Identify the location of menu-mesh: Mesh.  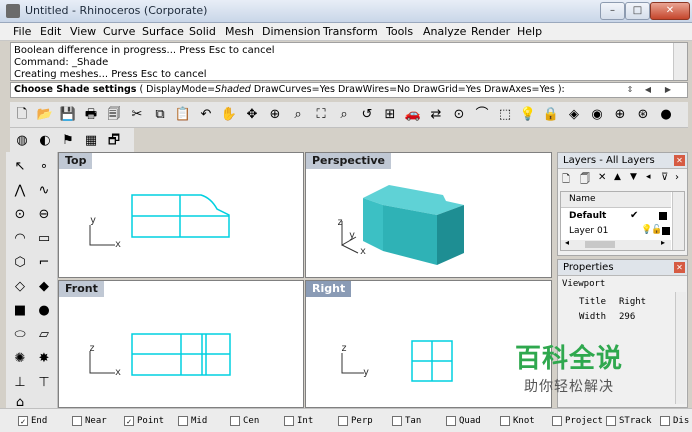
(239, 31).